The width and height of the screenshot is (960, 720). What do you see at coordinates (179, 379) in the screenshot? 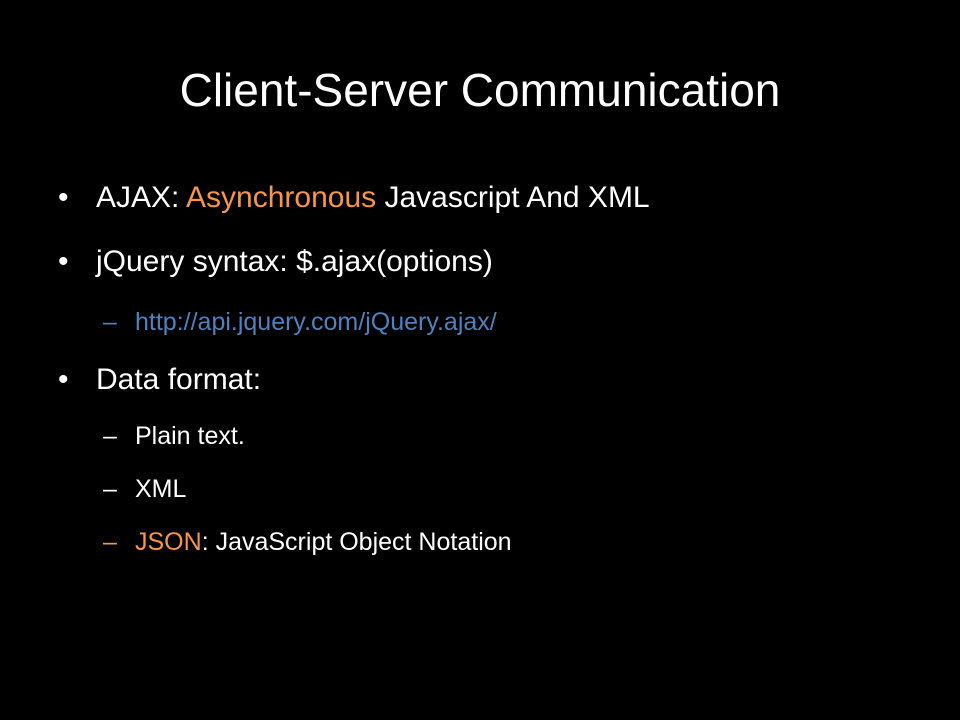
I see `bullet-text: Data format:` at bounding box center [179, 379].